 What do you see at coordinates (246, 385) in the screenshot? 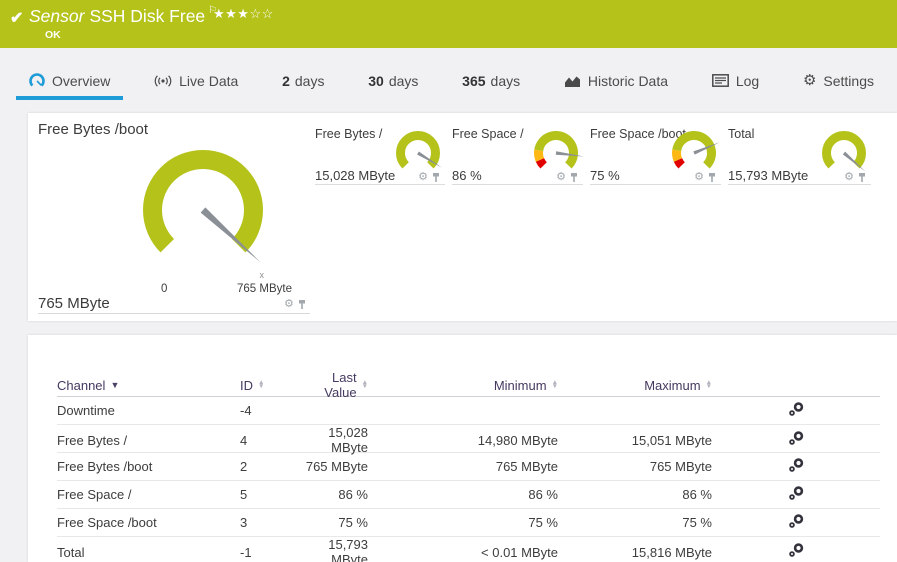
I see `column-label: ID` at bounding box center [246, 385].